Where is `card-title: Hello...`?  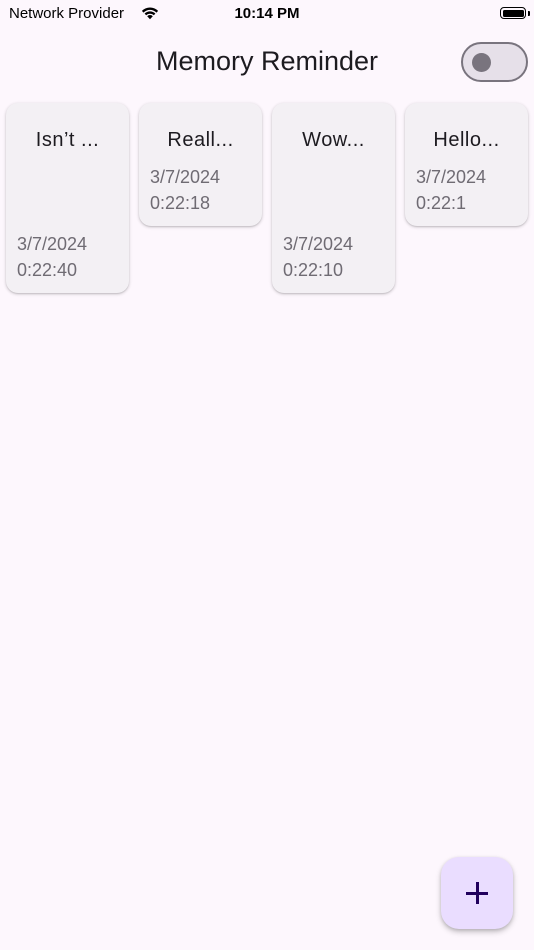
card-title: Hello... is located at coordinates (466, 140).